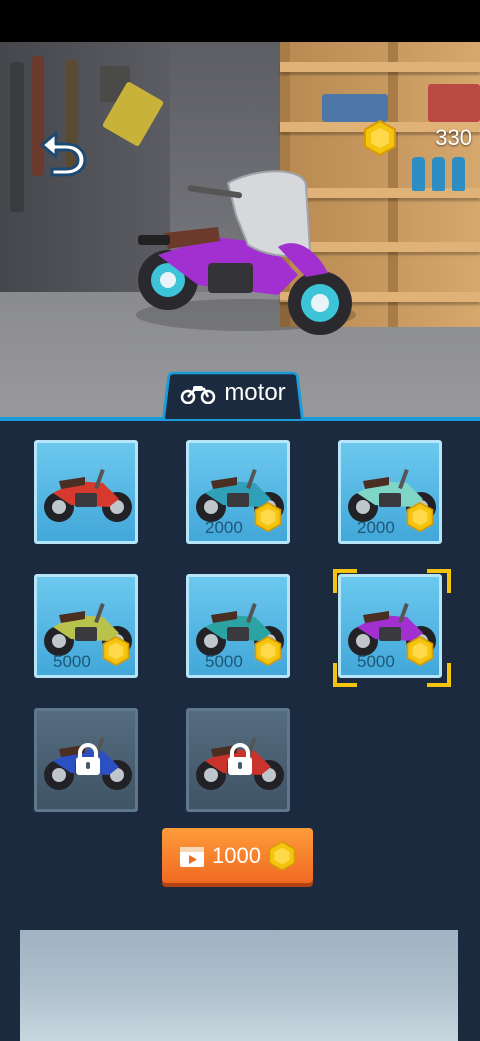 Image resolution: width=480 pixels, height=1041 pixels. I want to click on watch-ad-coins-amount: 1000, so click(236, 855).